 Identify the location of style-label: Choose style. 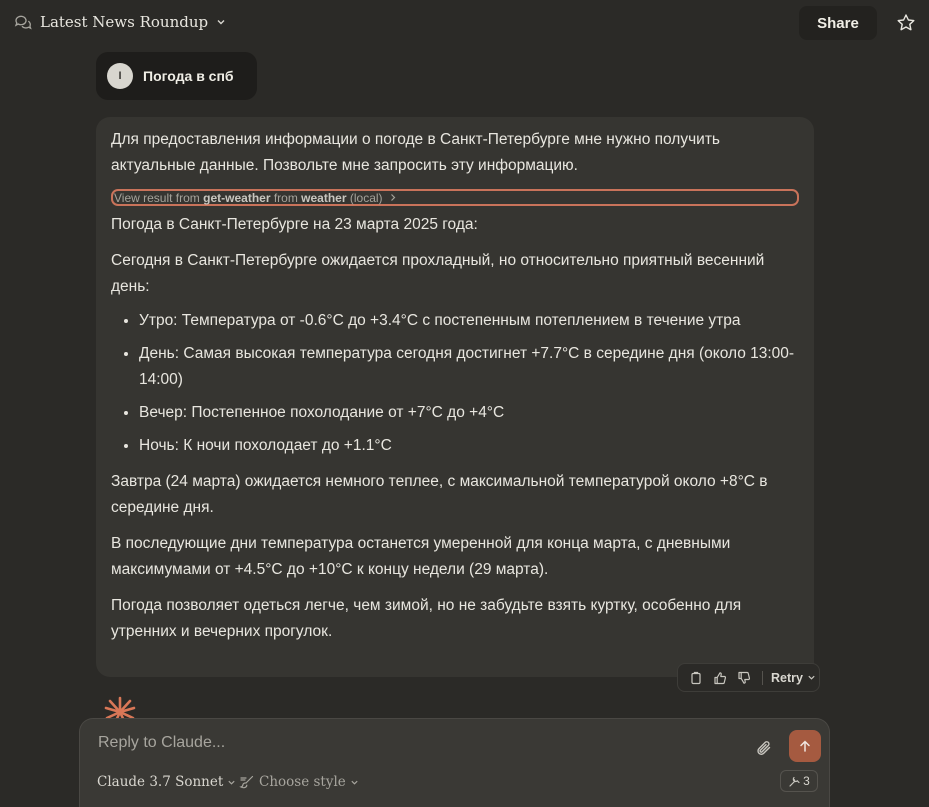
(302, 782).